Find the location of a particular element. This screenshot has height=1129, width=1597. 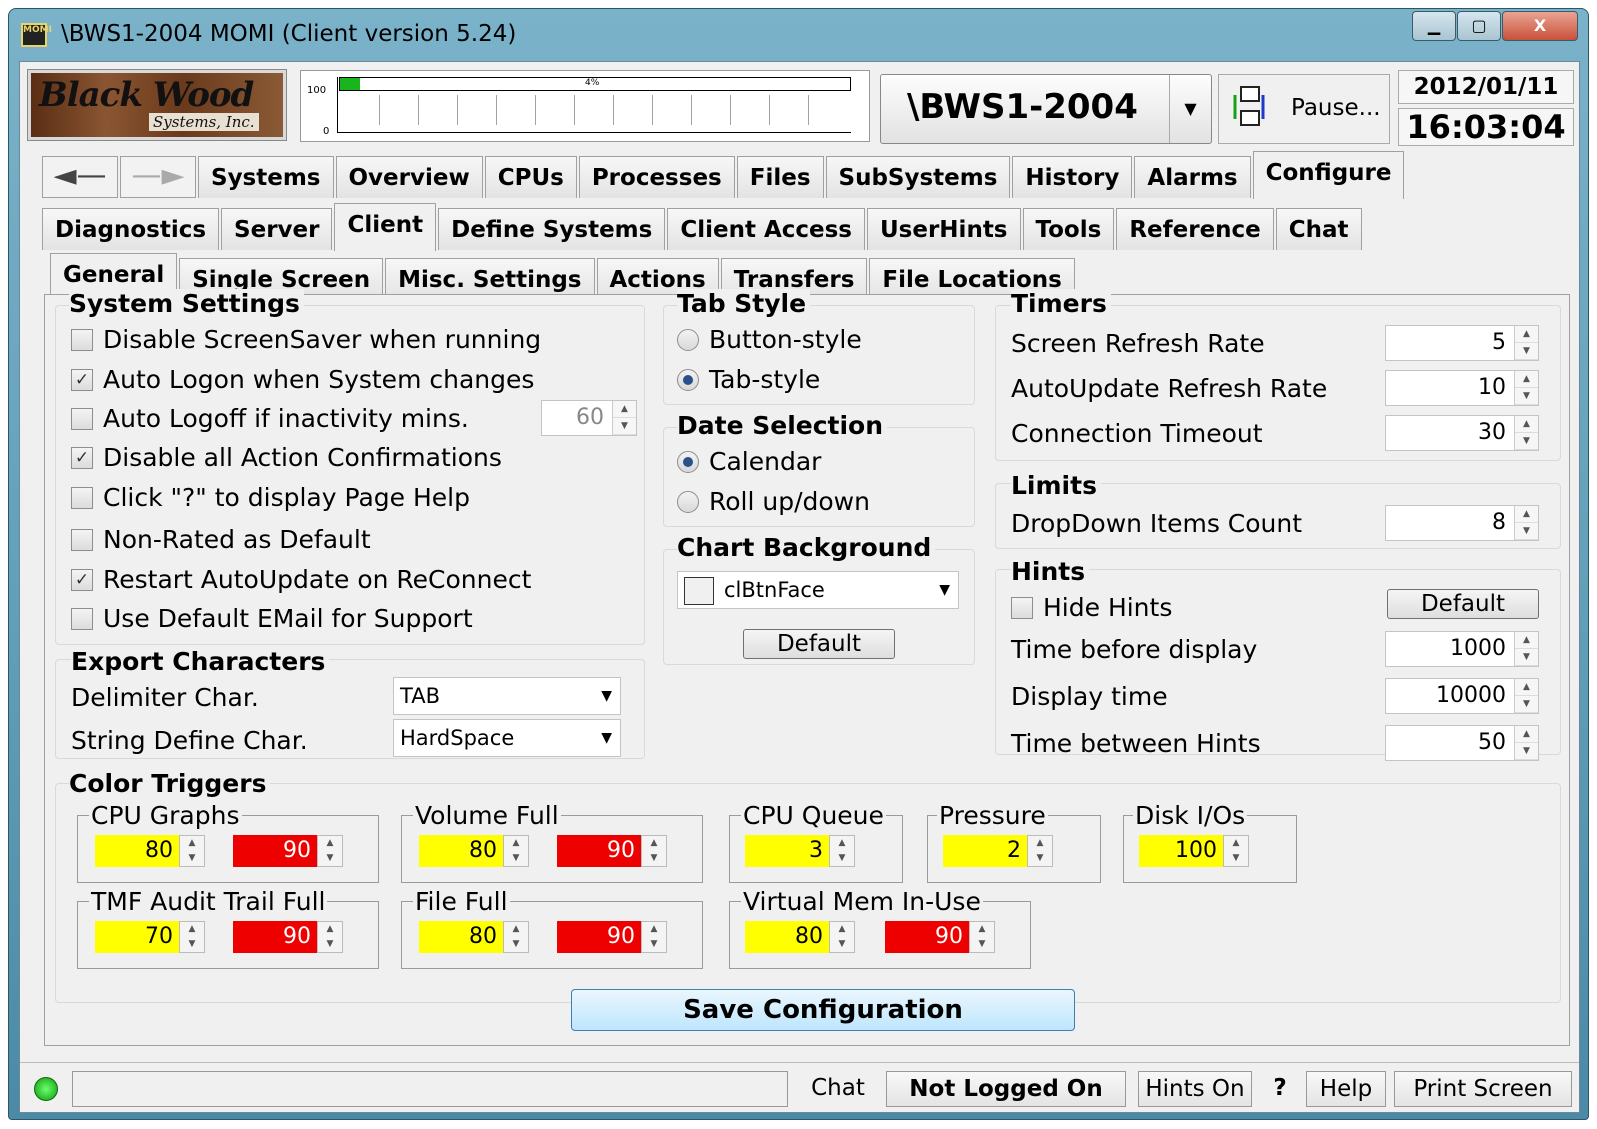

display-time-spinner: 10000 ▲ ▼ is located at coordinates (1462, 696).